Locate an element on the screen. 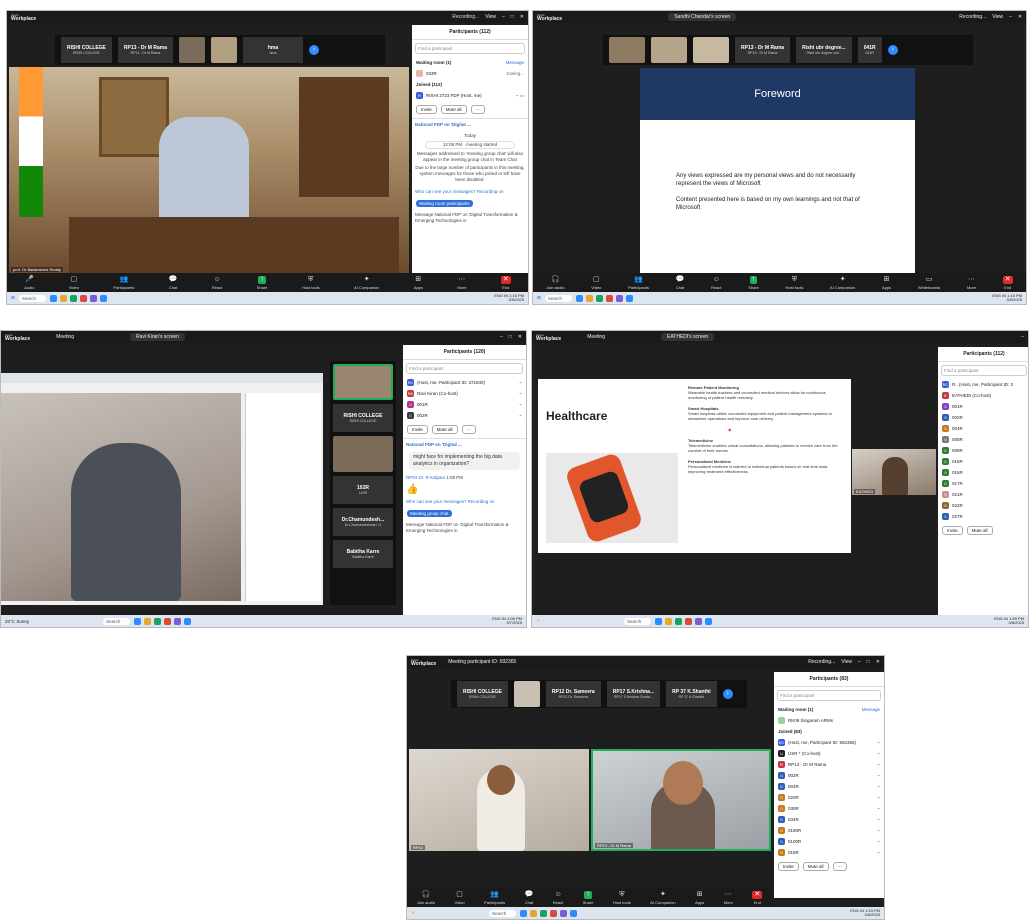 The width and height of the screenshot is (1029, 923). list-item: RC (Host, me, Participant ID: 371840) ⌁ is located at coordinates (464, 382).